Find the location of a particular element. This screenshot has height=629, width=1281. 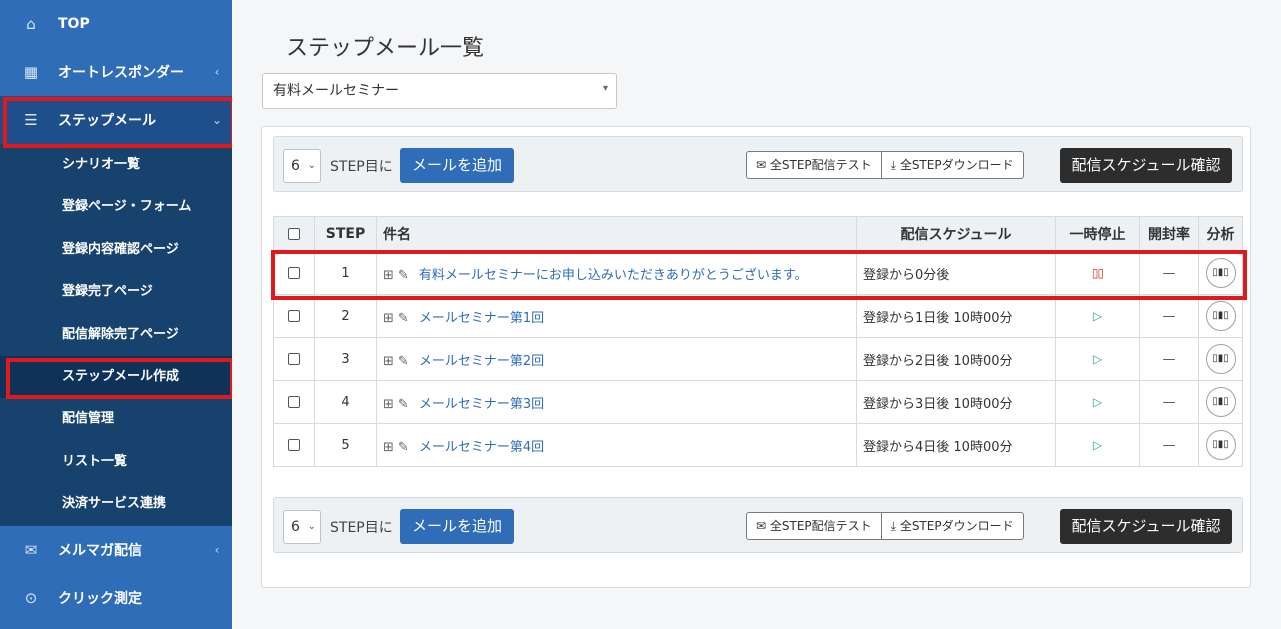

sub-item-unsubscribe-page: 配信解除完了ページ is located at coordinates (116, 335).